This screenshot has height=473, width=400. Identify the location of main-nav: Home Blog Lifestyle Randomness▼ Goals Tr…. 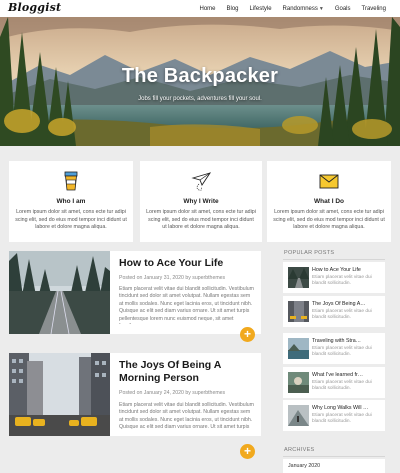
(292, 8).